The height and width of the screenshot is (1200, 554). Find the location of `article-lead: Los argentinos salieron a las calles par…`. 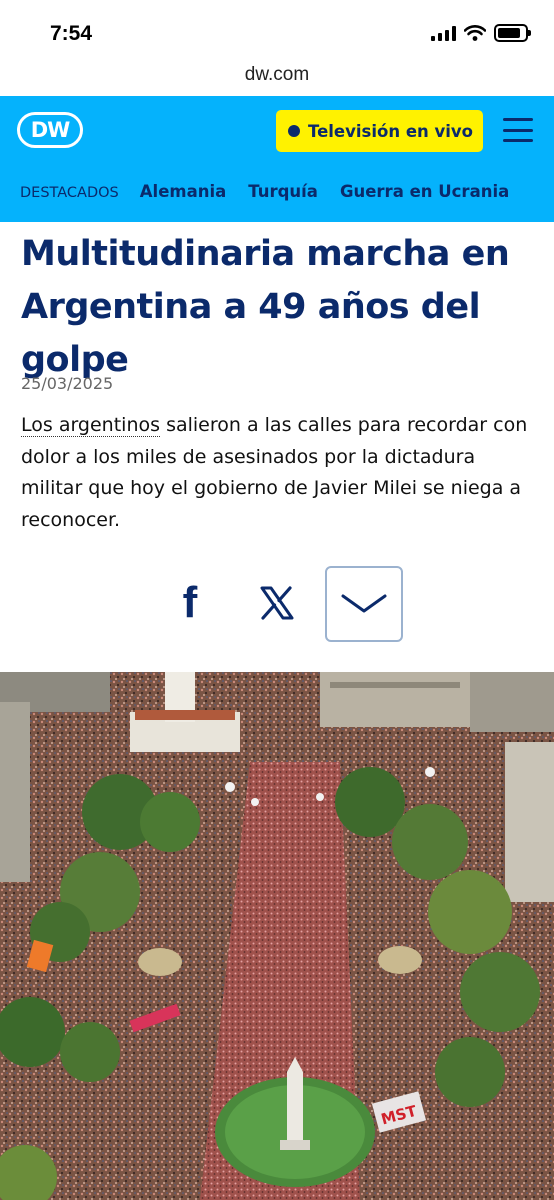

article-lead: Los argentinos salieron a las calles par… is located at coordinates (276, 473).